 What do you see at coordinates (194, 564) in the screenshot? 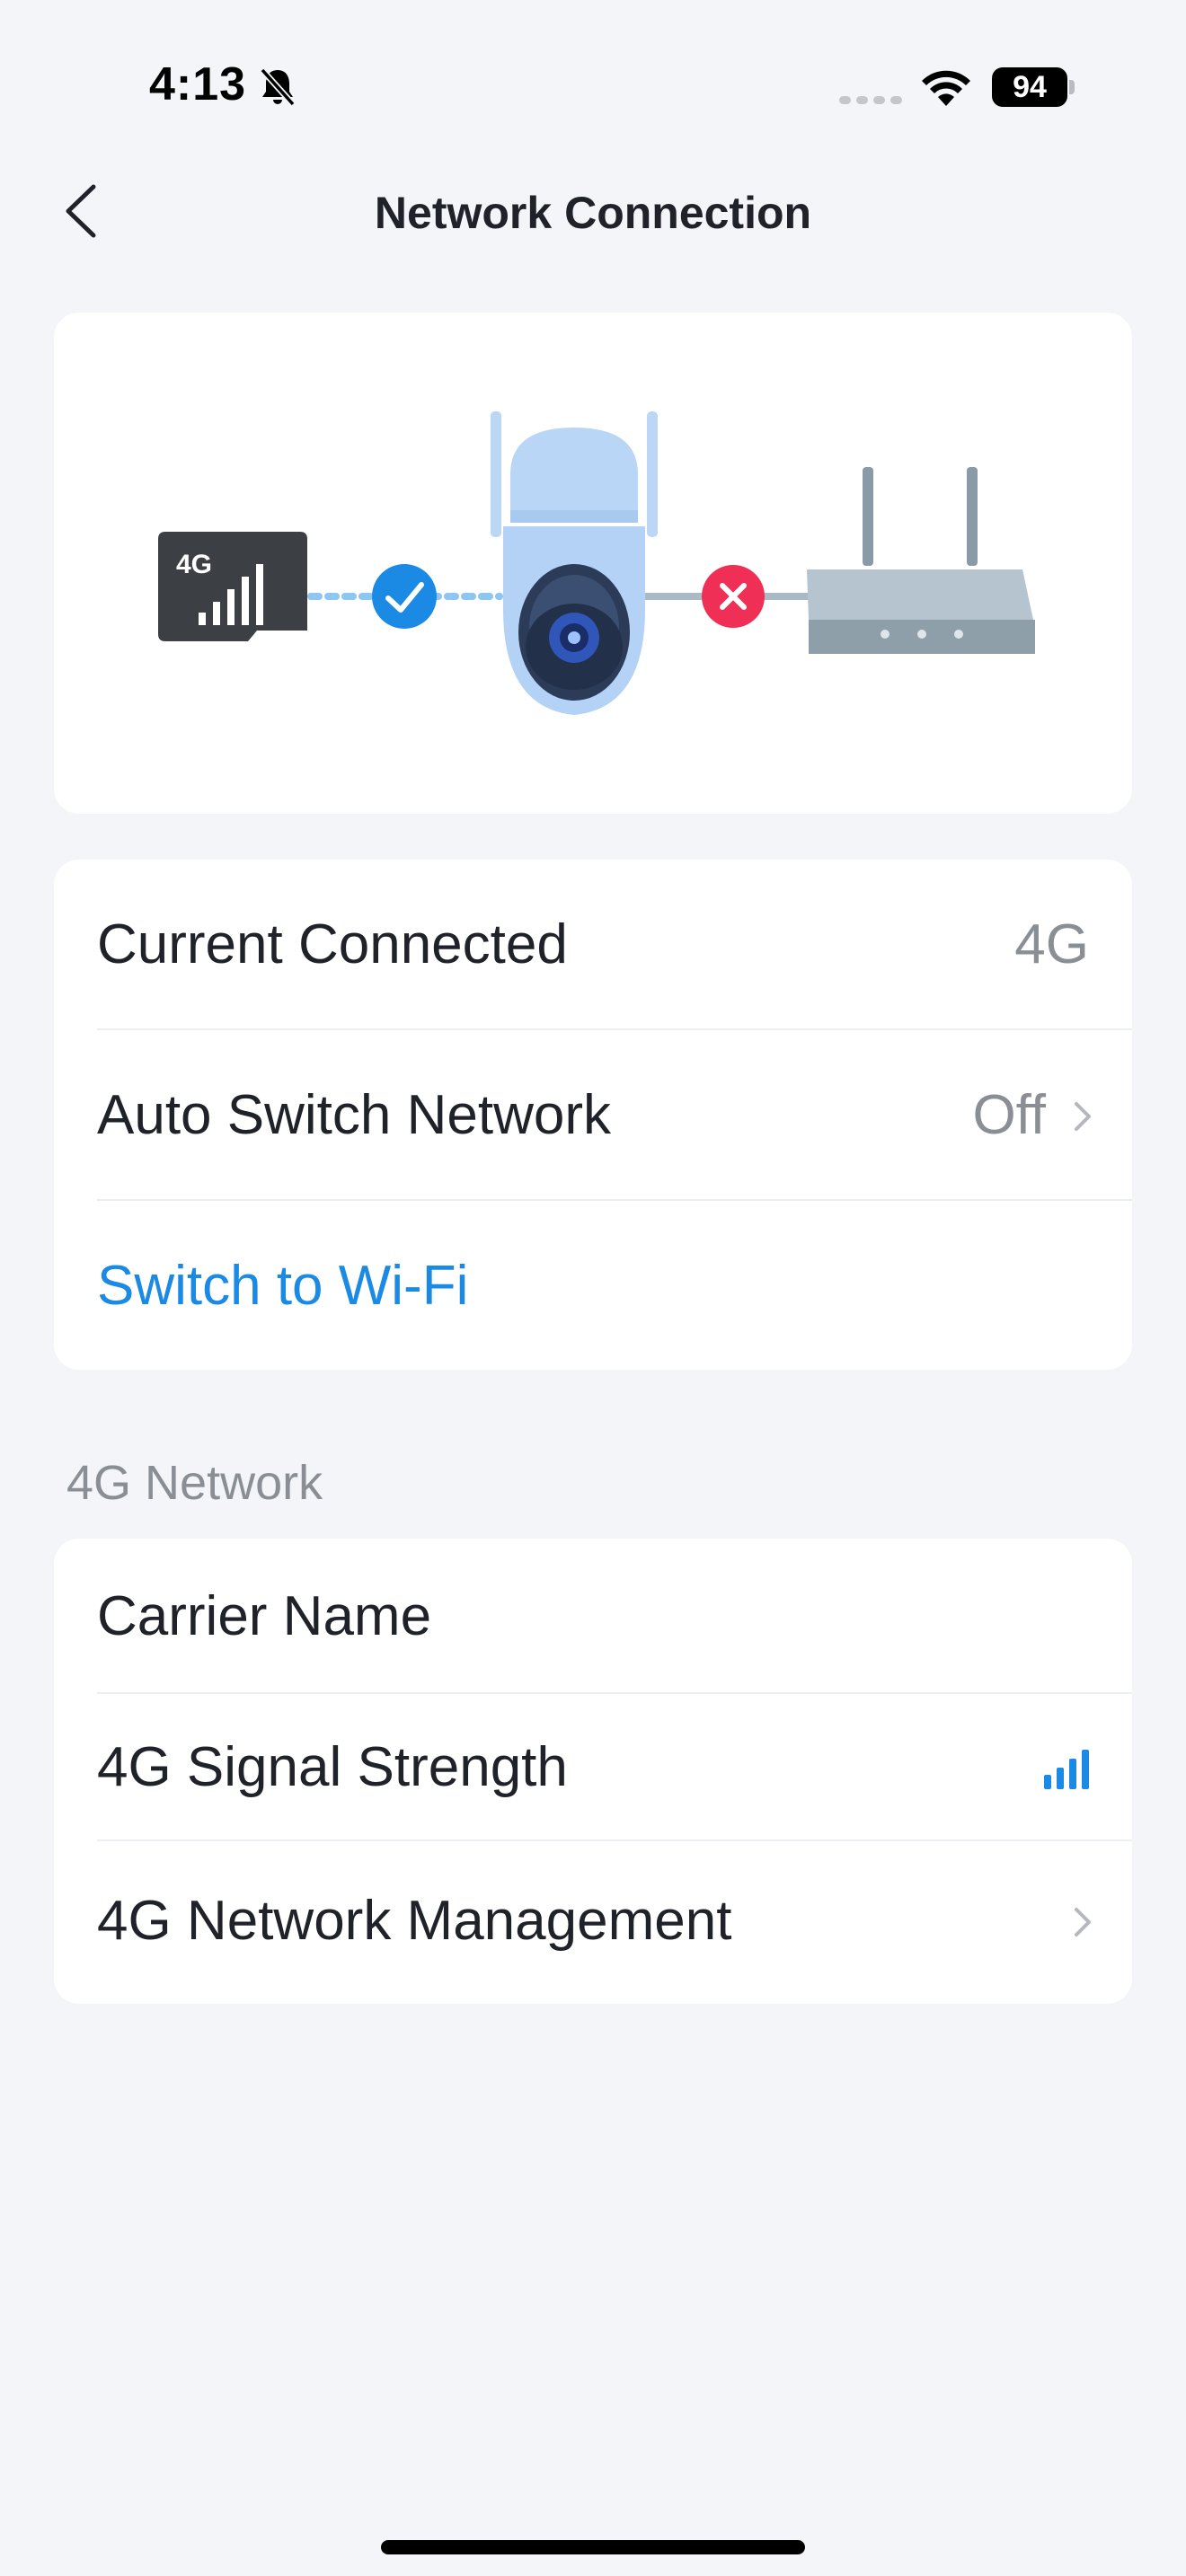
I see `sim-card-label: 4G` at bounding box center [194, 564].